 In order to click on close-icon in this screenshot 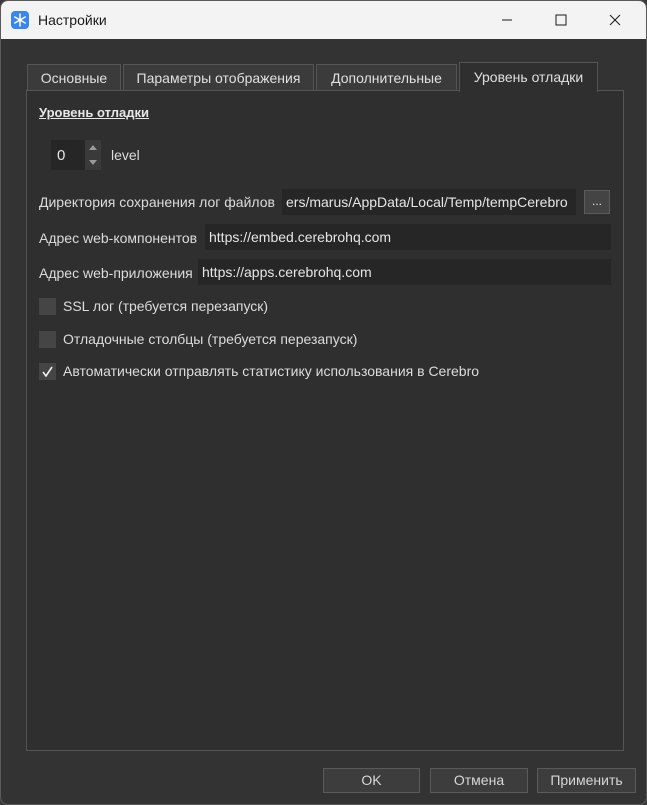, I will do `click(615, 20)`.